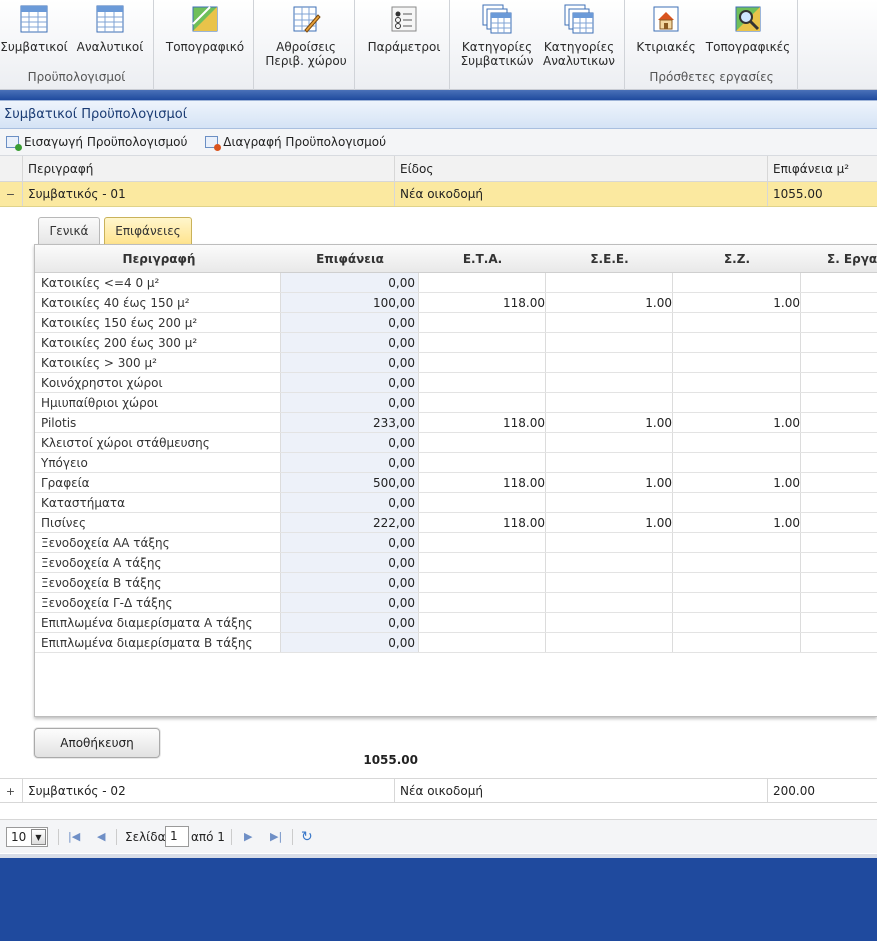  I want to click on table-row: Κλειστοί χώροι στάθμευσης 0,00, so click(456, 443).